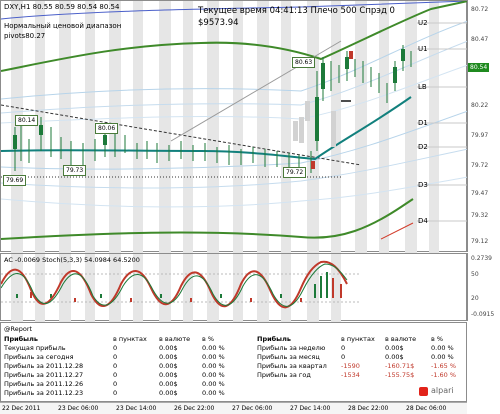  What do you see at coordinates (423, 221) in the screenshot?
I see `level-label-d4: D4` at bounding box center [423, 221].